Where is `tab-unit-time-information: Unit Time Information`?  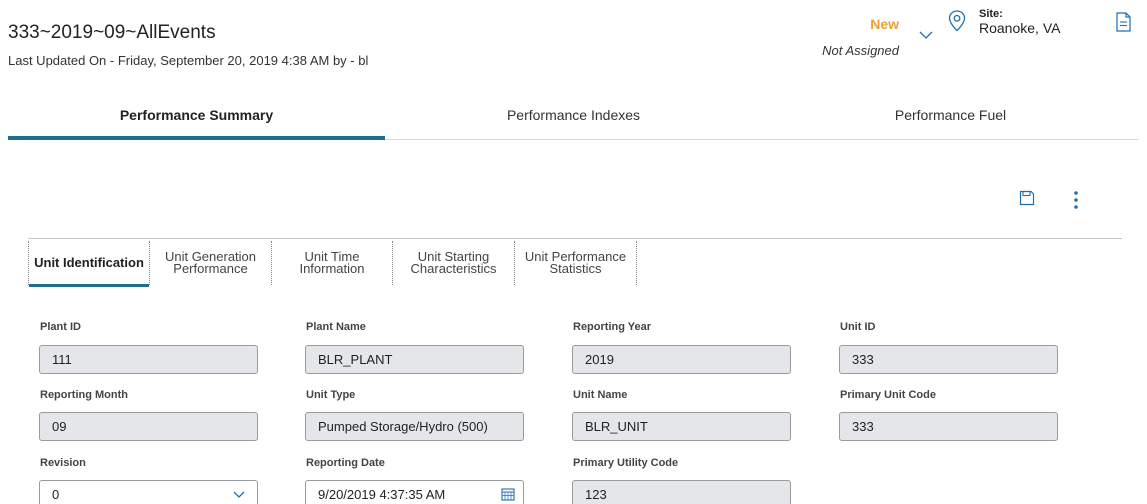
tab-unit-time-information: Unit Time Information is located at coordinates (331, 263).